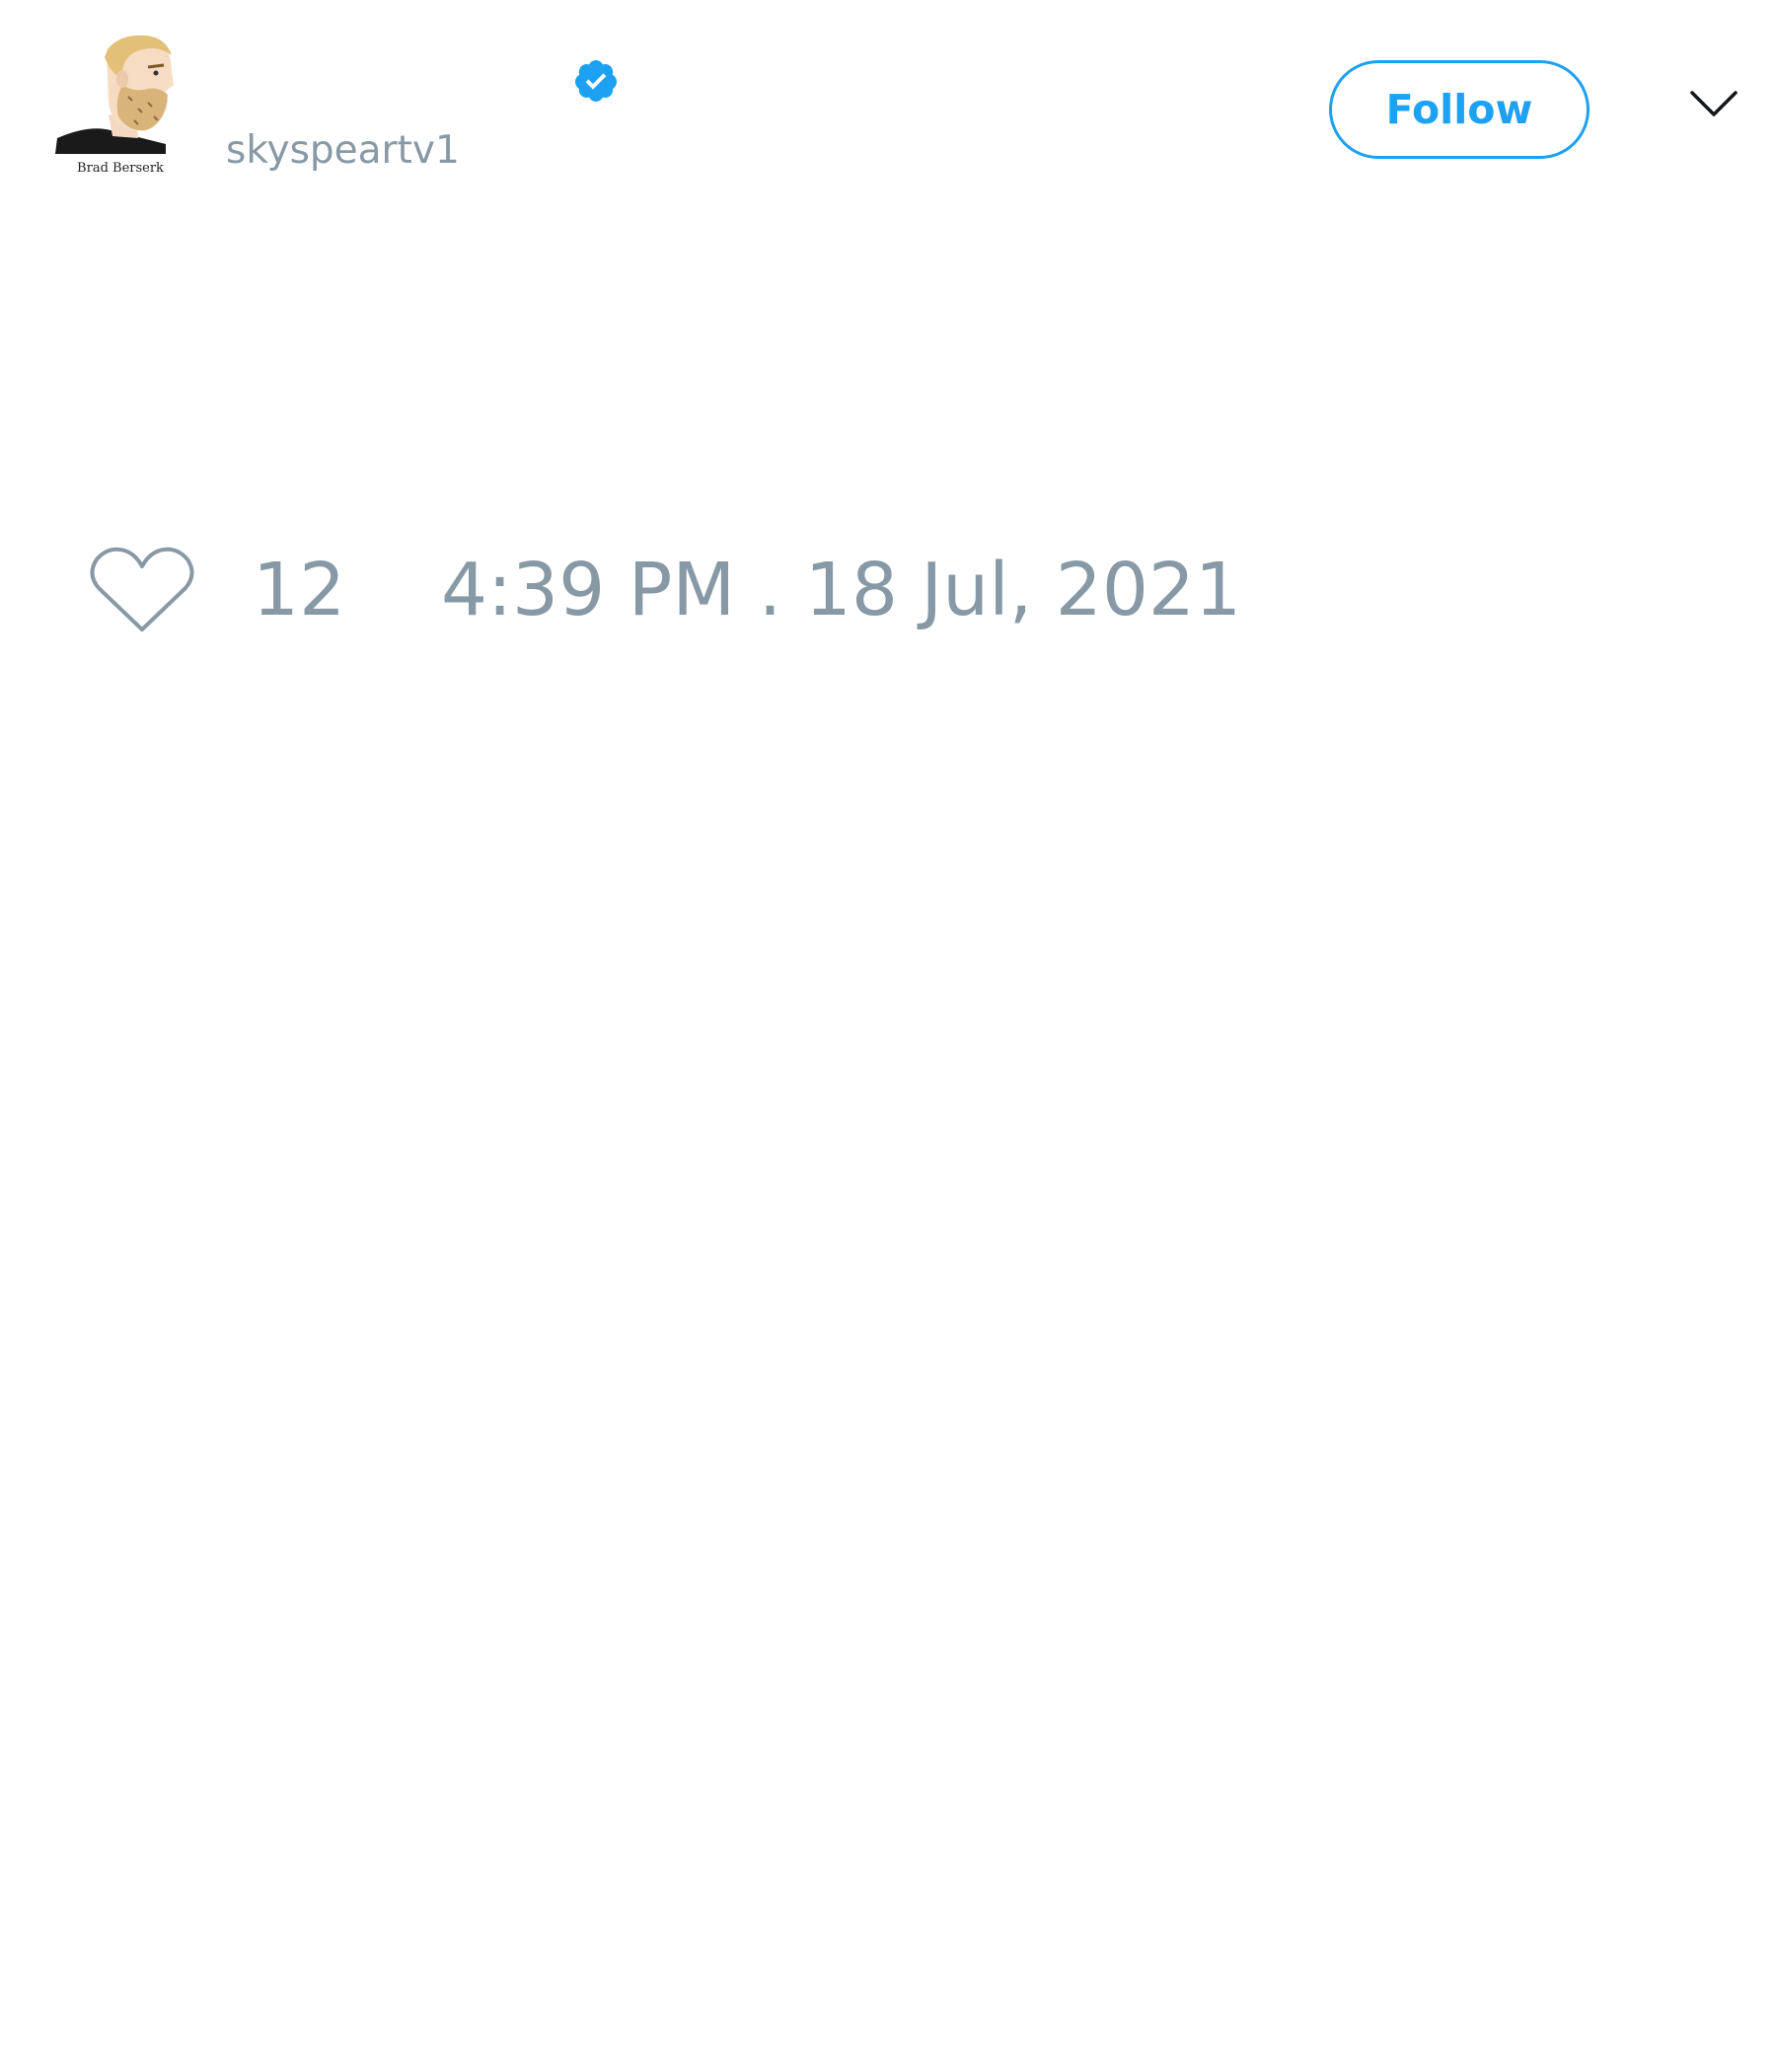 Image resolution: width=1776 pixels, height=2072 pixels. I want to click on avatar: Brad Berserk, so click(118, 105).